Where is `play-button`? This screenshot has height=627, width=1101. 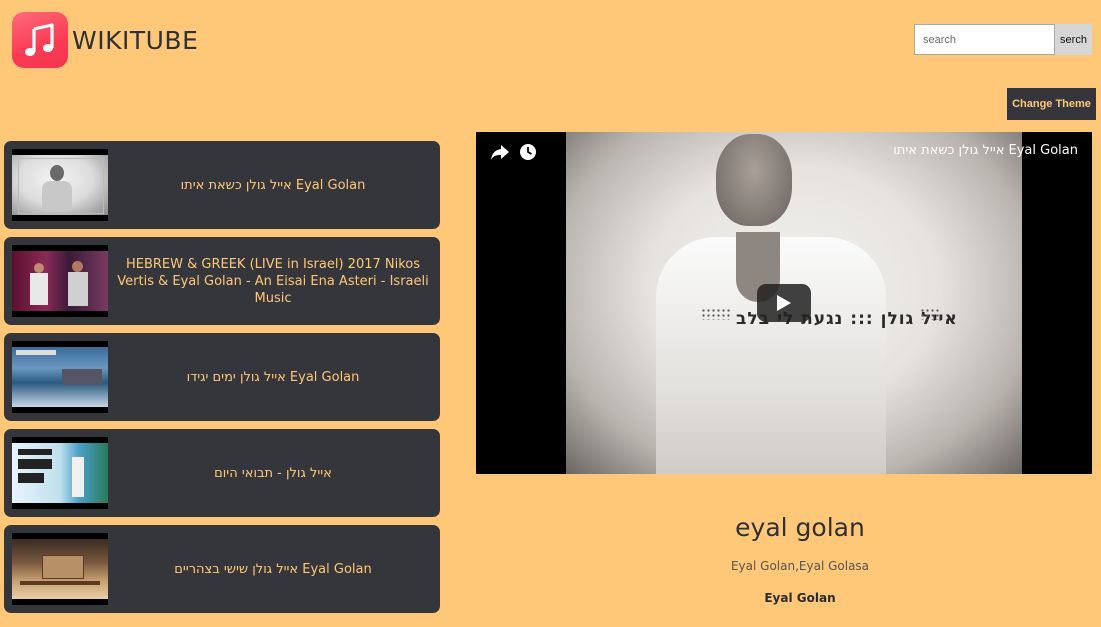
play-button is located at coordinates (784, 303).